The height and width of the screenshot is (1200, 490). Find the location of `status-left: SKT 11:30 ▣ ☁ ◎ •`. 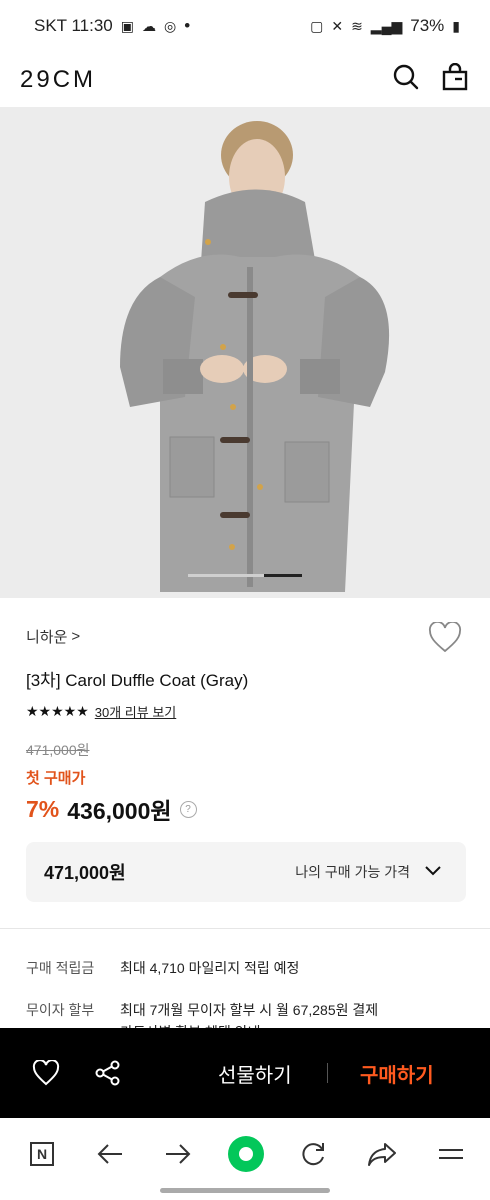

status-left: SKT 11:30 ▣ ☁ ◎ • is located at coordinates (112, 26).